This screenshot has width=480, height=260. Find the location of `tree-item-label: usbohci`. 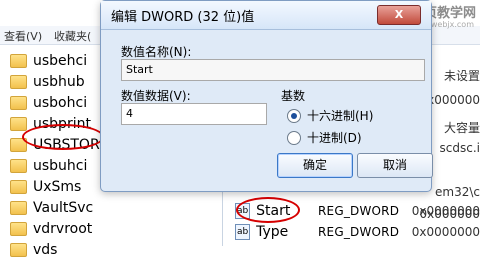

tree-item-label: usbohci is located at coordinates (60, 103).